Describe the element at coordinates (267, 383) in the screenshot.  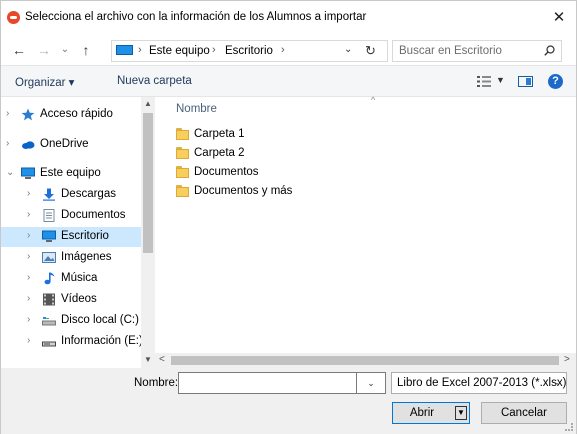
I see `file-name-input` at that location.